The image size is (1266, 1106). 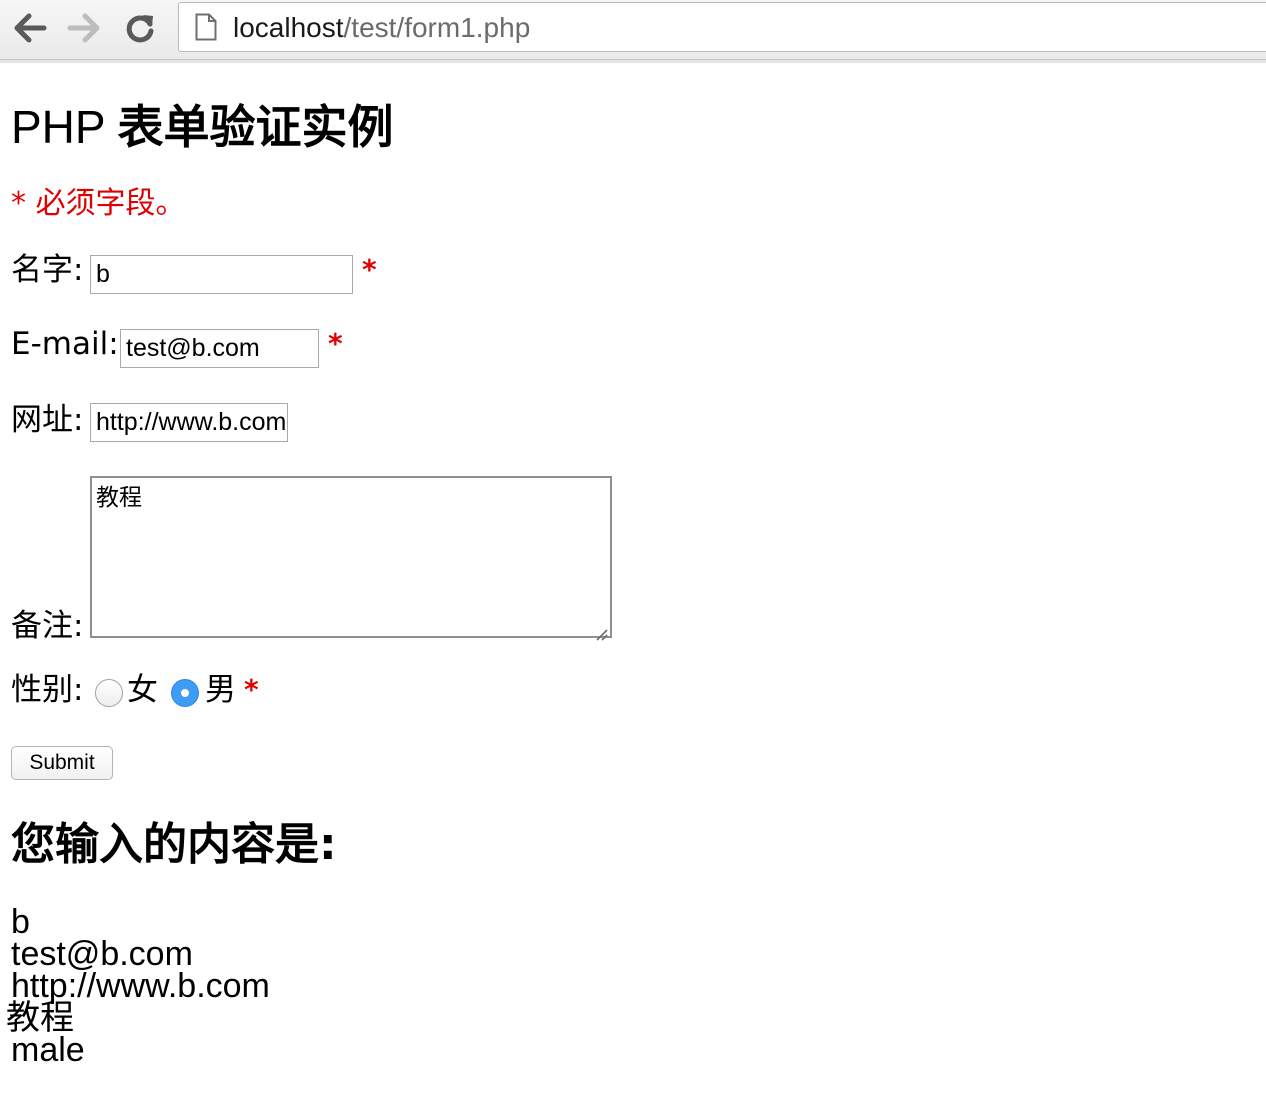 What do you see at coordinates (65, 344) in the screenshot?
I see `email-label: E-mail:` at bounding box center [65, 344].